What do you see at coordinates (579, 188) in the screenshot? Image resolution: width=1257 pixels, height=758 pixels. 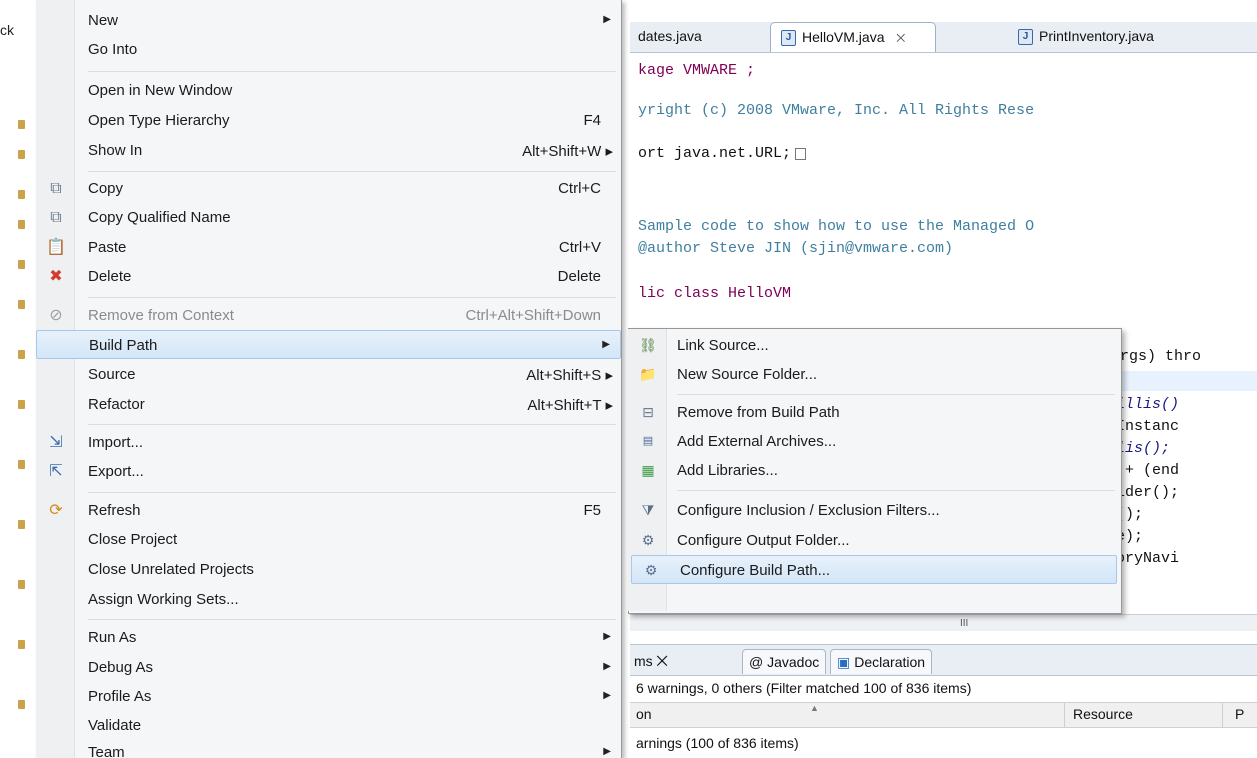 I see `menu-shortcut: Ctrl+C` at bounding box center [579, 188].